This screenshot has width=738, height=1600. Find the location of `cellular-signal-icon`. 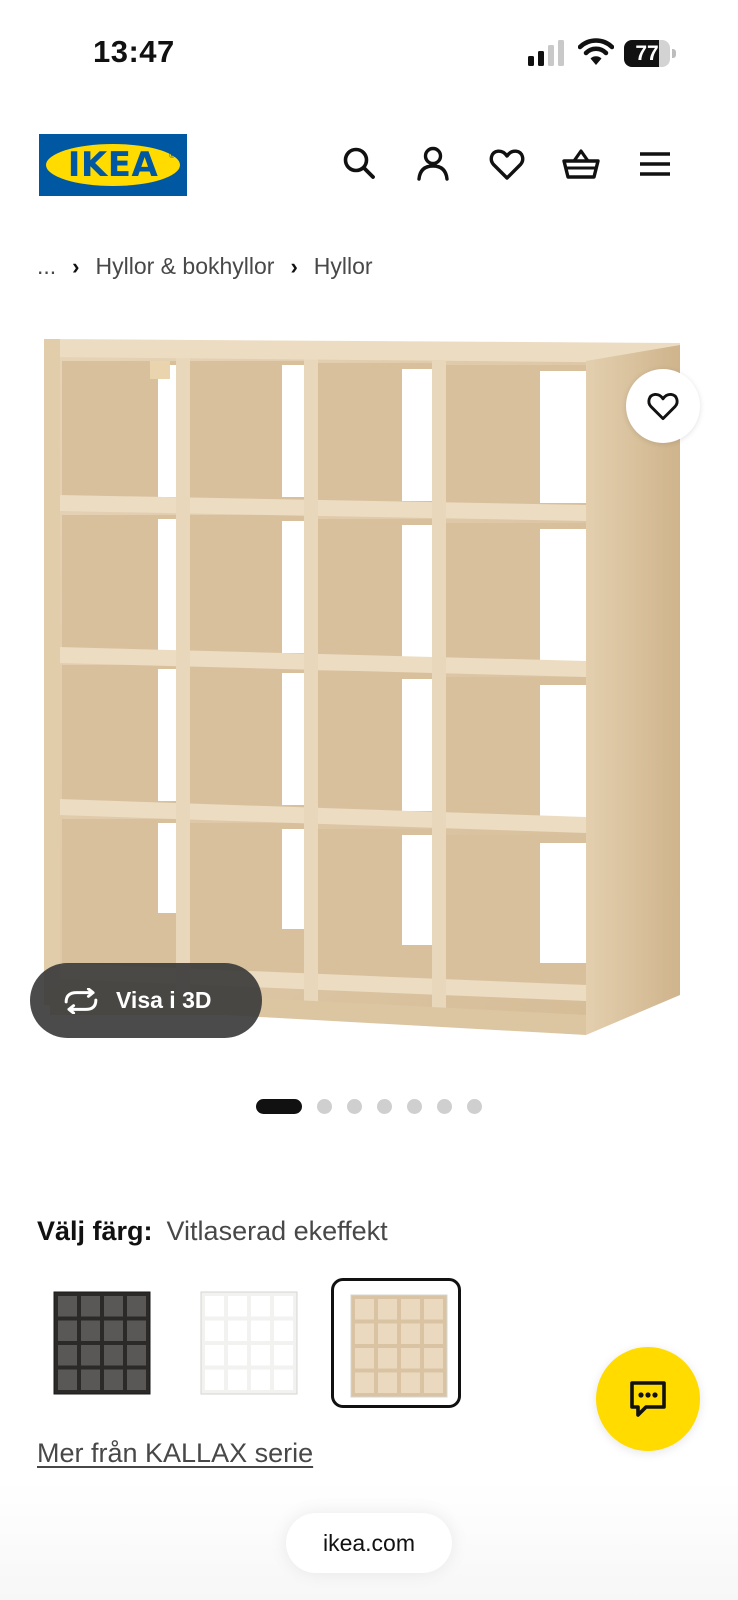

cellular-signal-icon is located at coordinates (548, 53).